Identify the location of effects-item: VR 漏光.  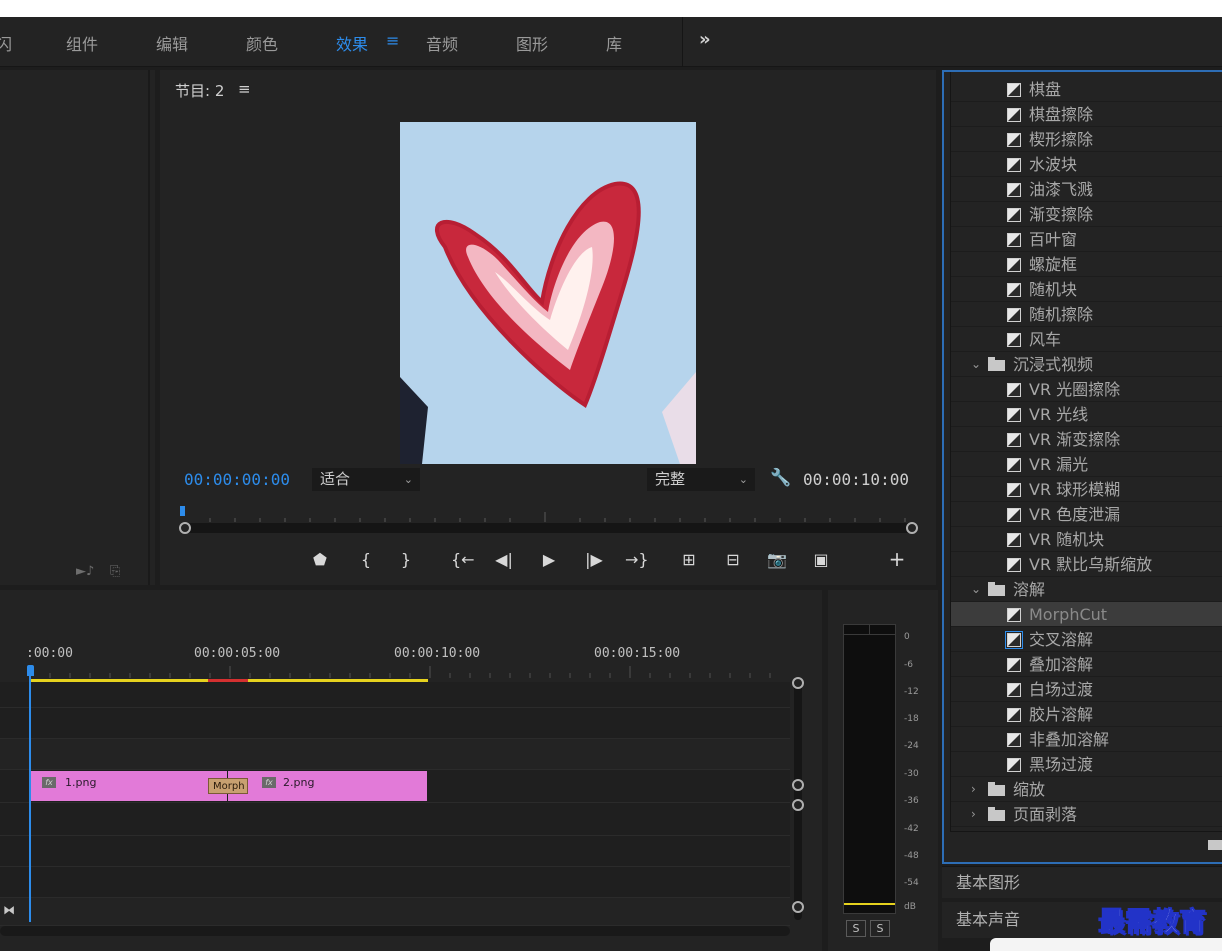
(1086, 464).